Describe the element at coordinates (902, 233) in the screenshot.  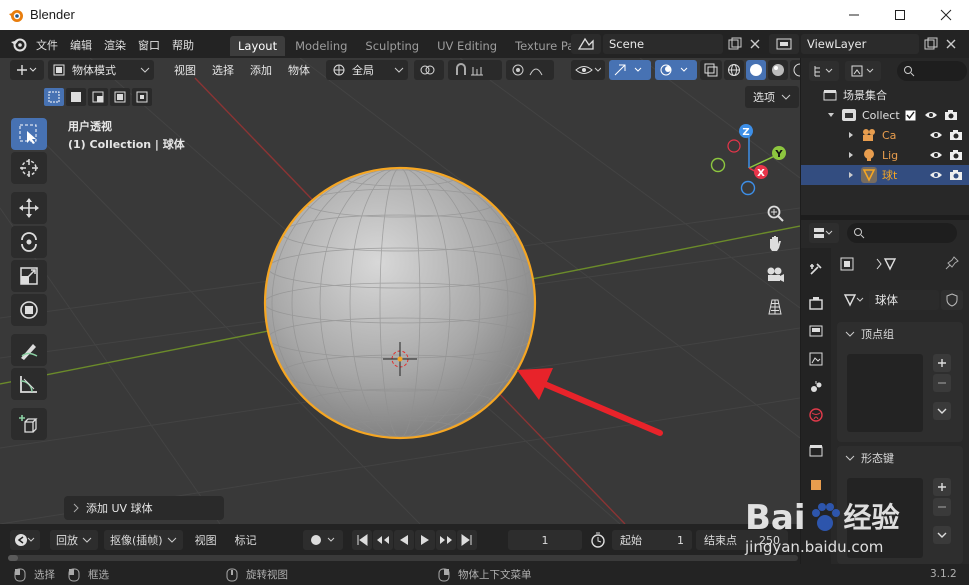
I see `properties-search-input` at that location.